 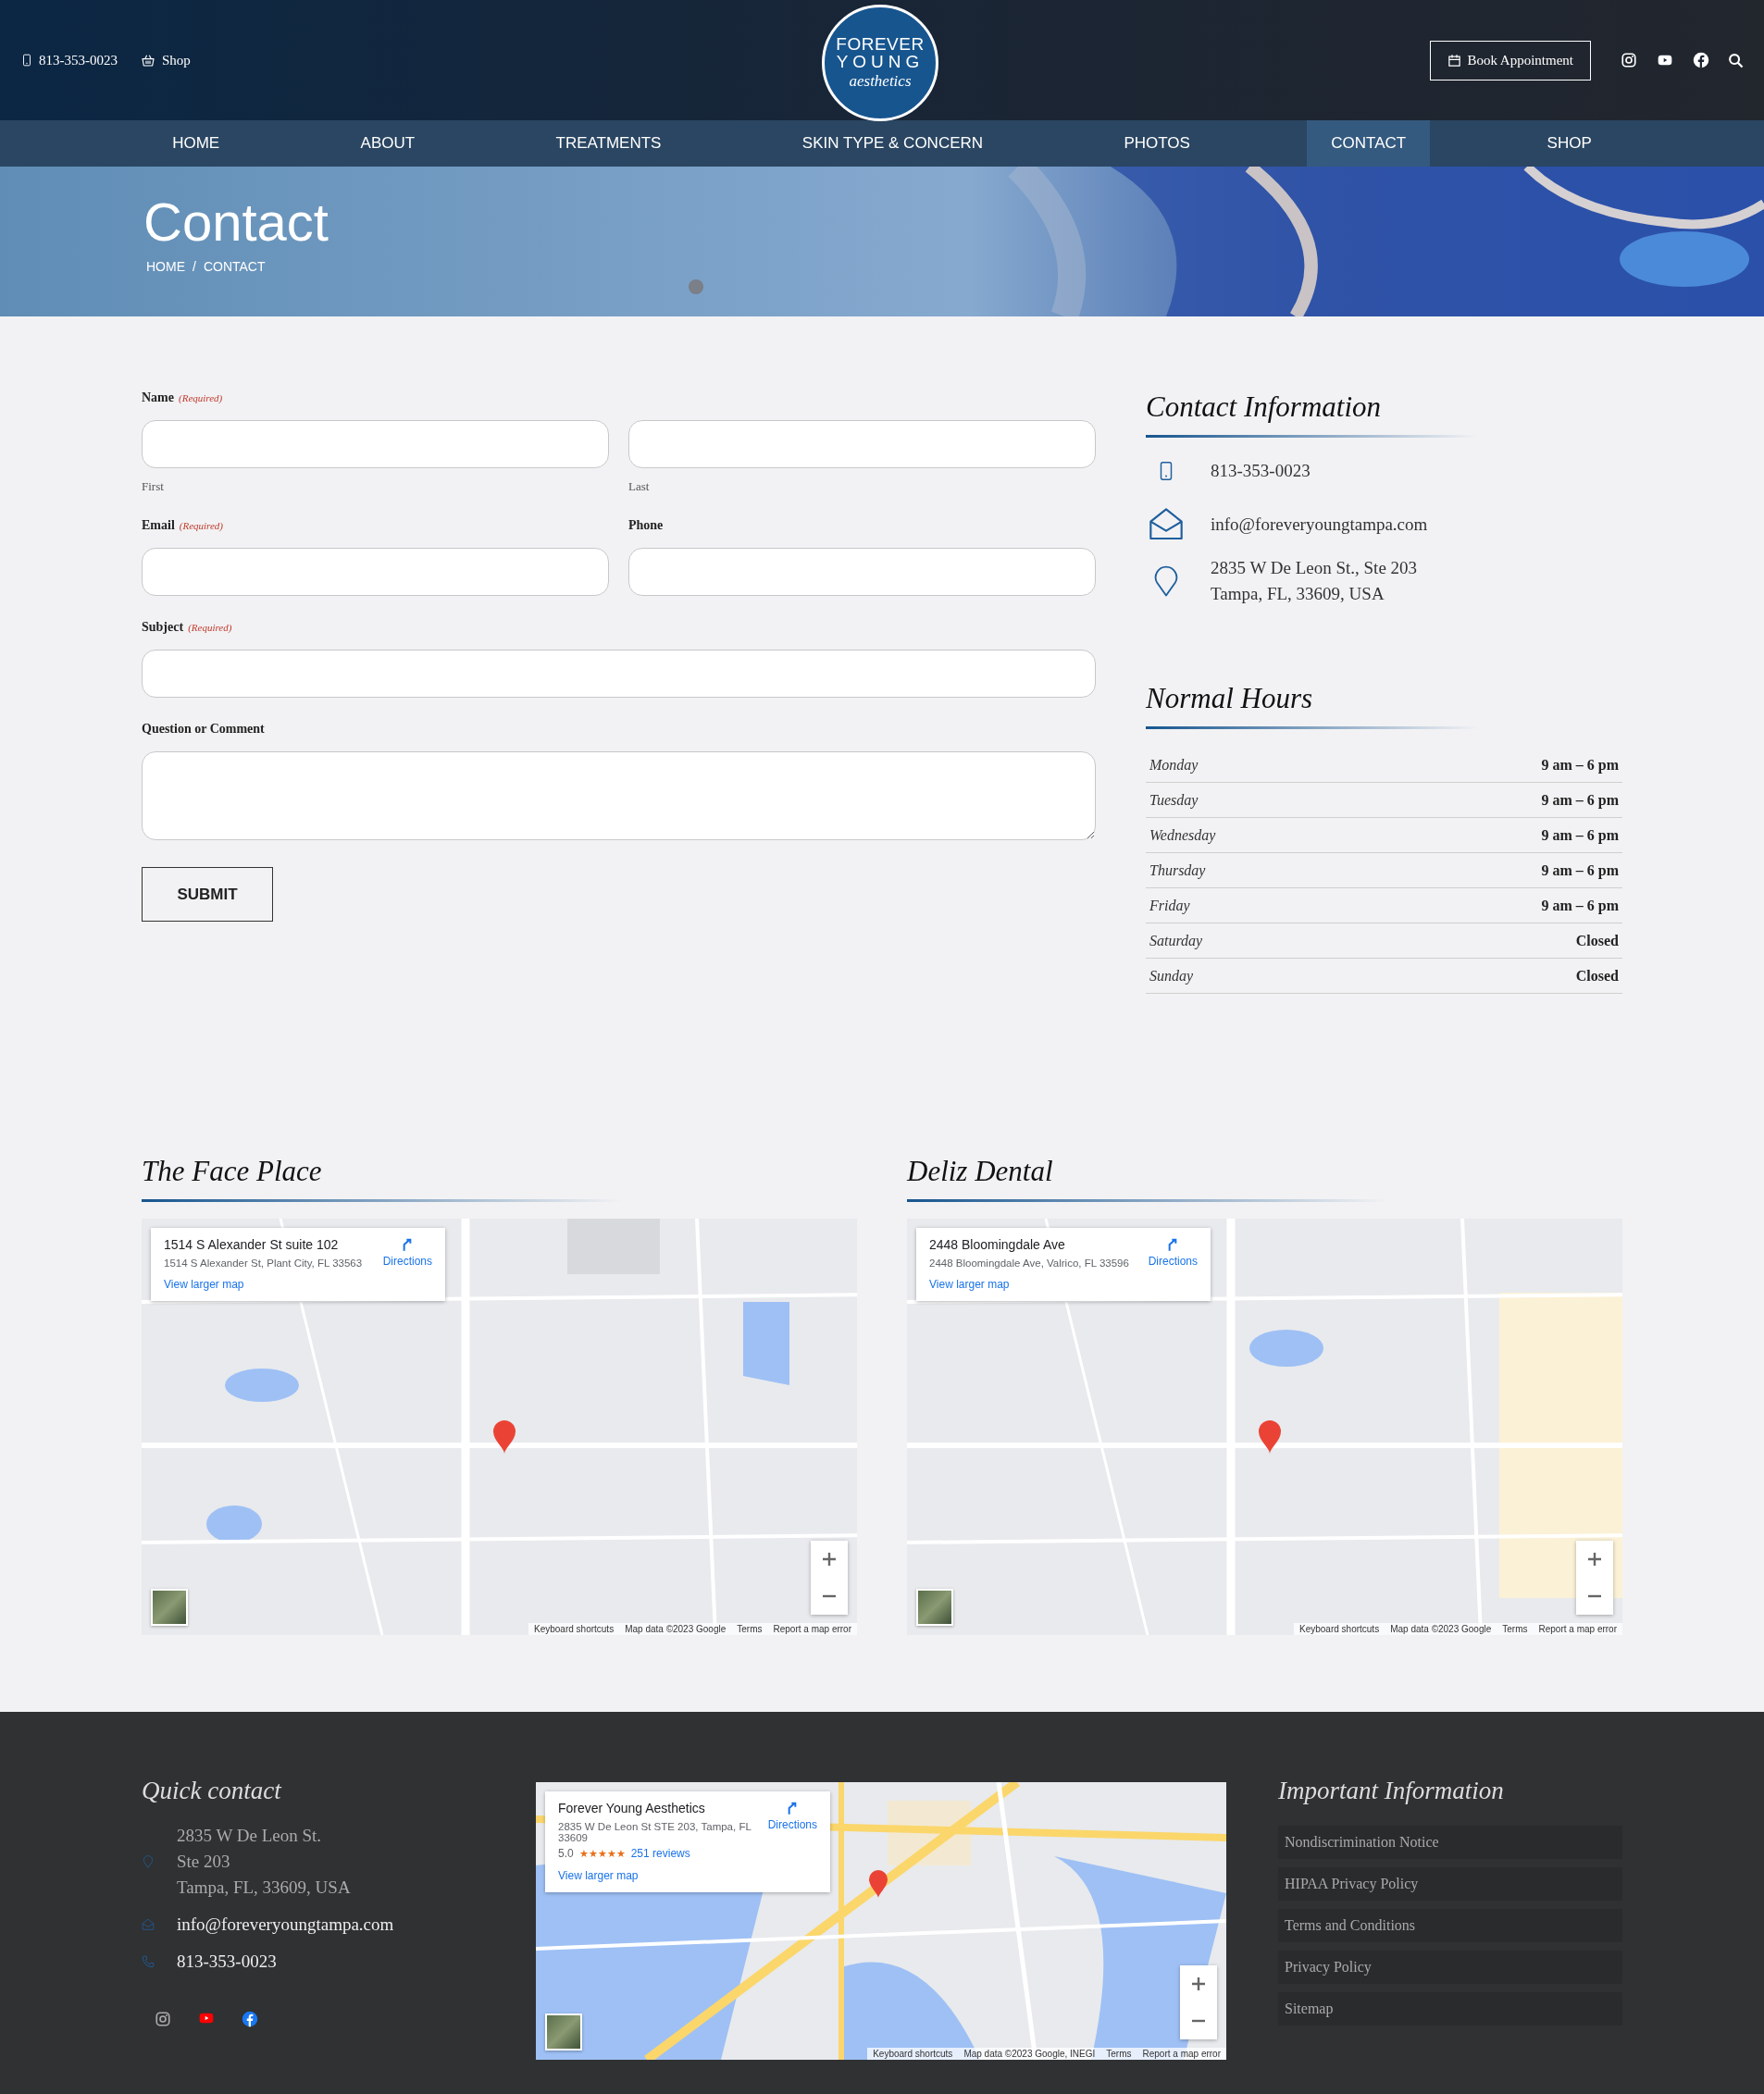 What do you see at coordinates (1369, 143) in the screenshot?
I see `nav-item: CONTACT` at bounding box center [1369, 143].